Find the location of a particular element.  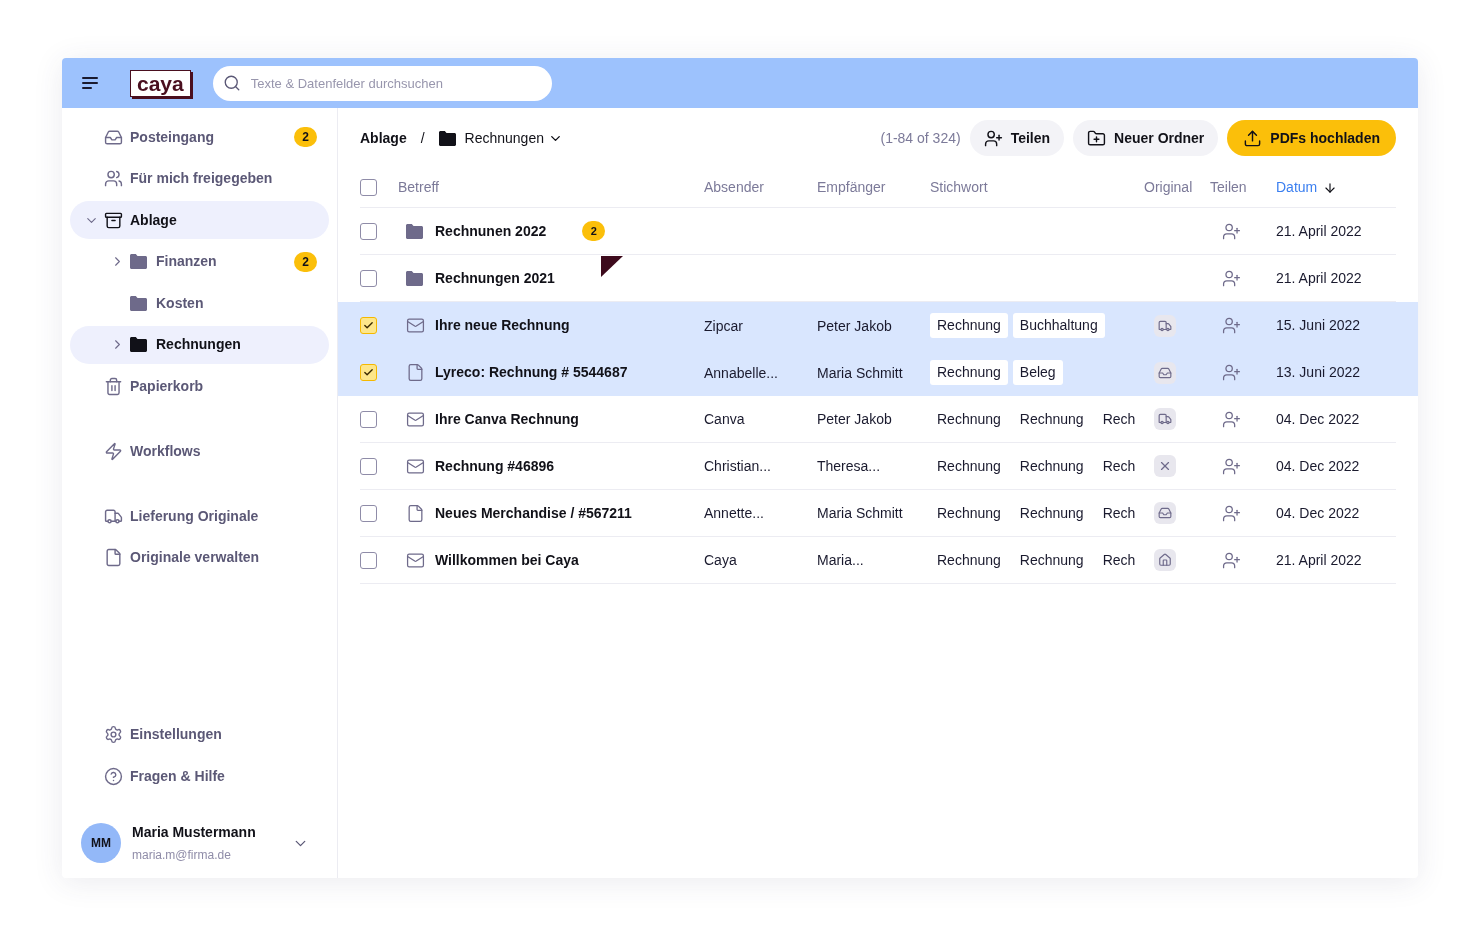

subject: Ihre neue Rechnung is located at coordinates (502, 325).